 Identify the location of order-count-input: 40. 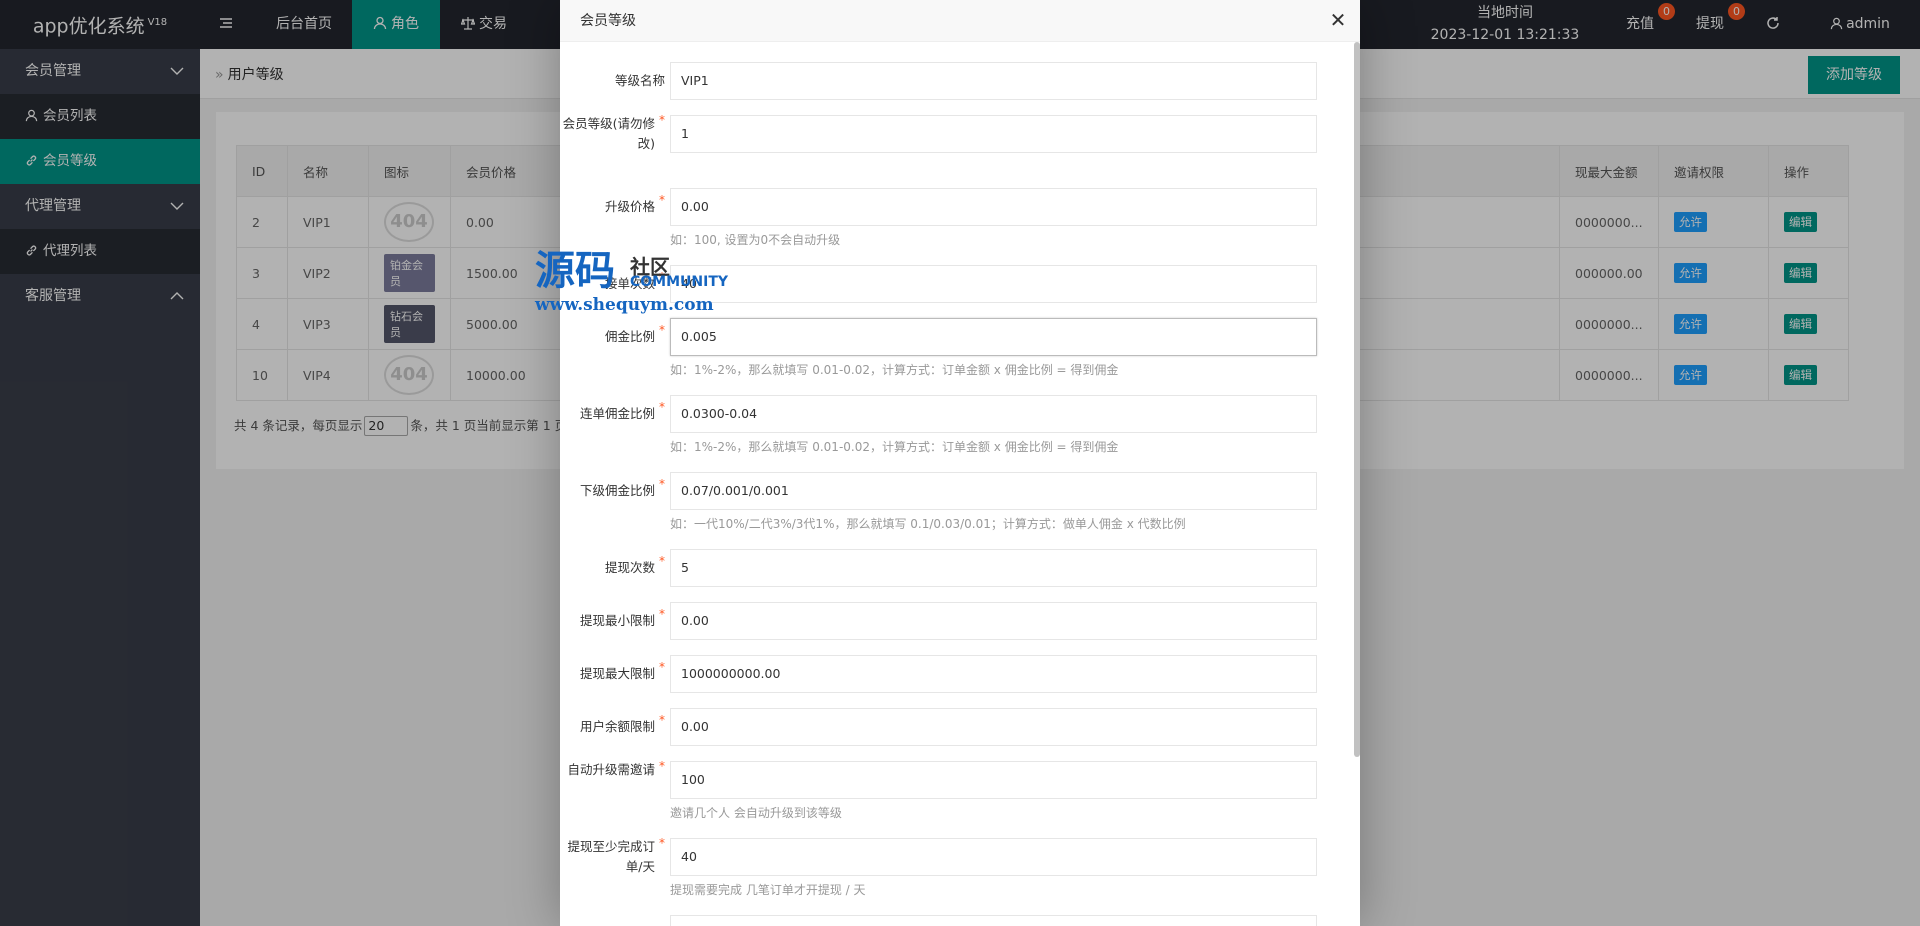
(993, 284).